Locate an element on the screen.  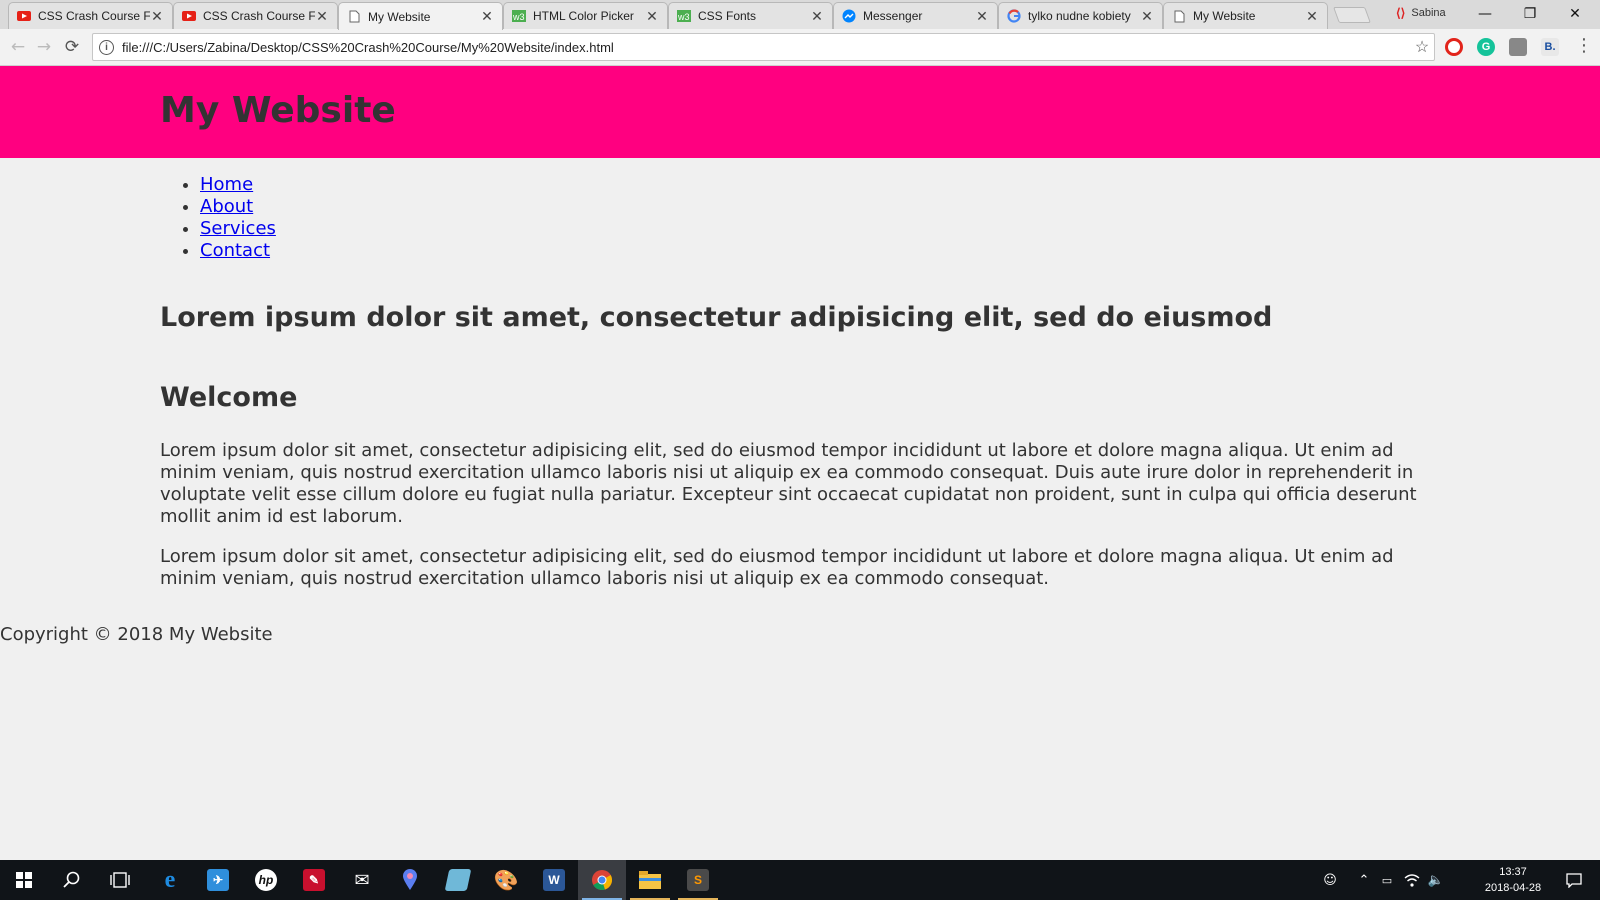
tab-my-website-2: My Website ✕ is located at coordinates (1245, 15).